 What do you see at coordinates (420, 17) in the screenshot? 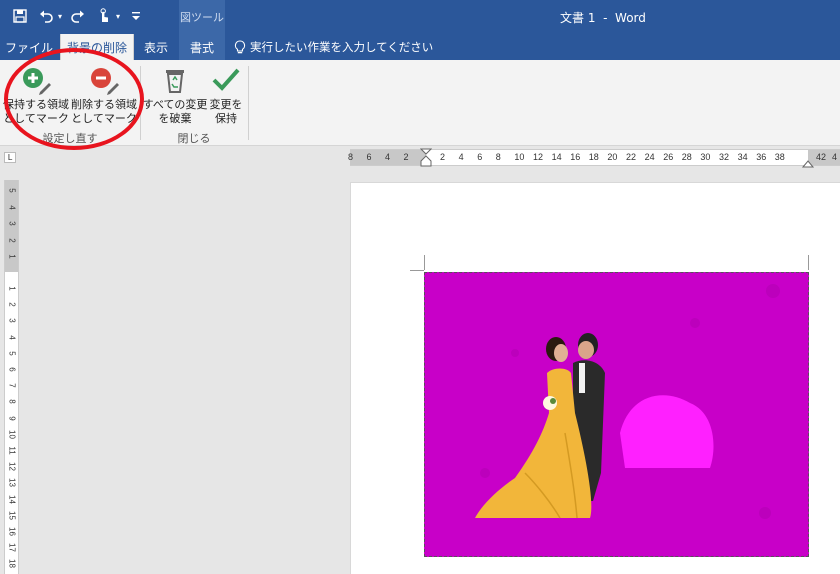
I see `title-bar: ▾ ▾ 図ツール 文書 1 - Word` at bounding box center [420, 17].